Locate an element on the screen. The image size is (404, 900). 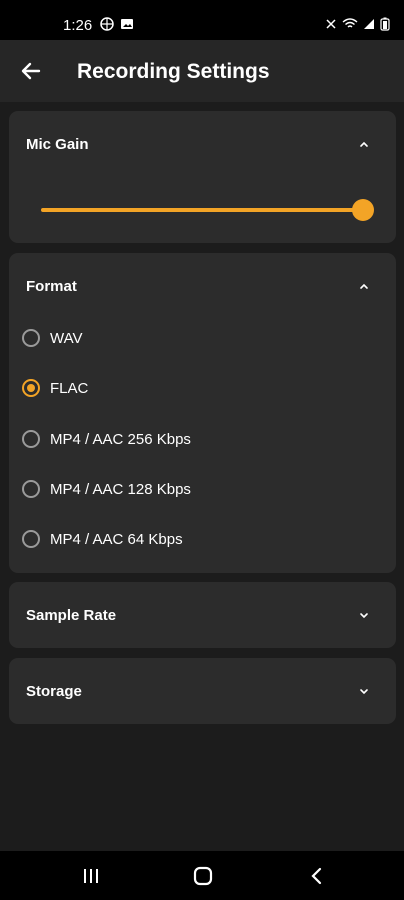
home-icon is located at coordinates (203, 876).